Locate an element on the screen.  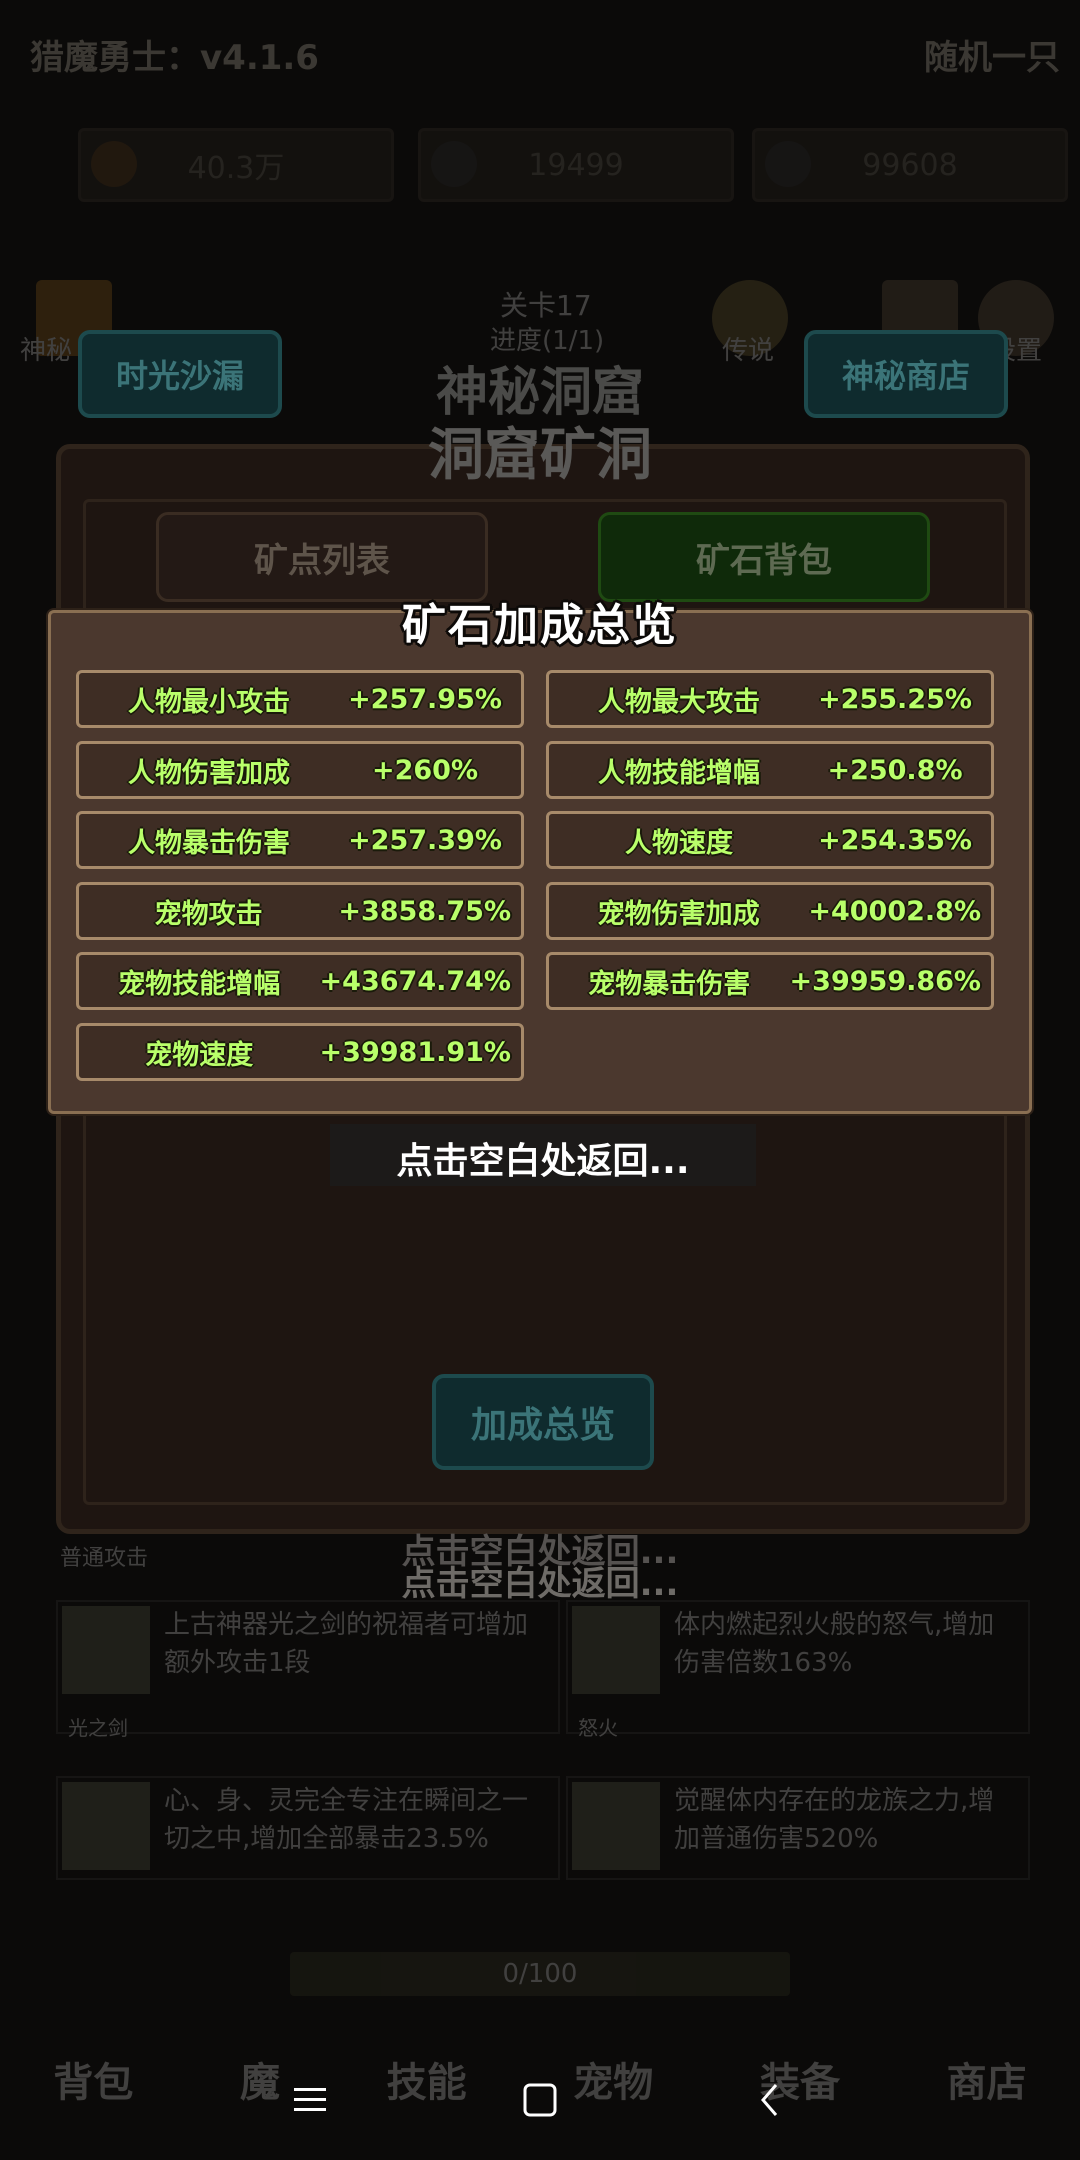
bonus-stat: 人物暴击伤害 +257.39% is located at coordinates (300, 840).